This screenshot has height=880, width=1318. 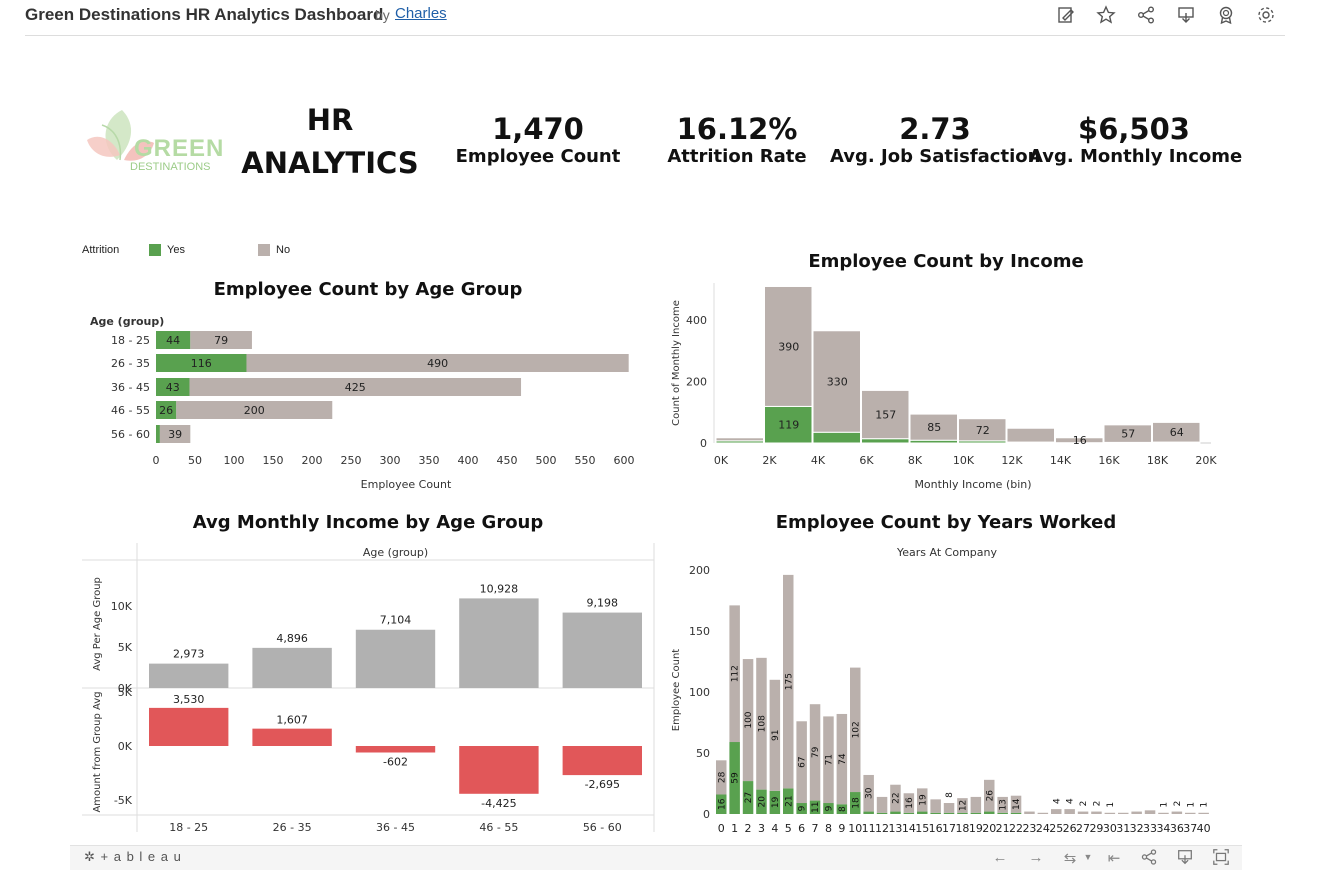 I want to click on x-tick-label: 350, so click(x=429, y=460).